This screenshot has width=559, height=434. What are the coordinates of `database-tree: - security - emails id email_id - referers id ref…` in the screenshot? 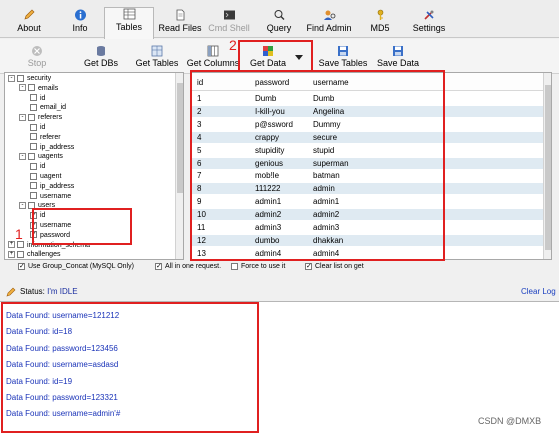 It's located at (94, 166).